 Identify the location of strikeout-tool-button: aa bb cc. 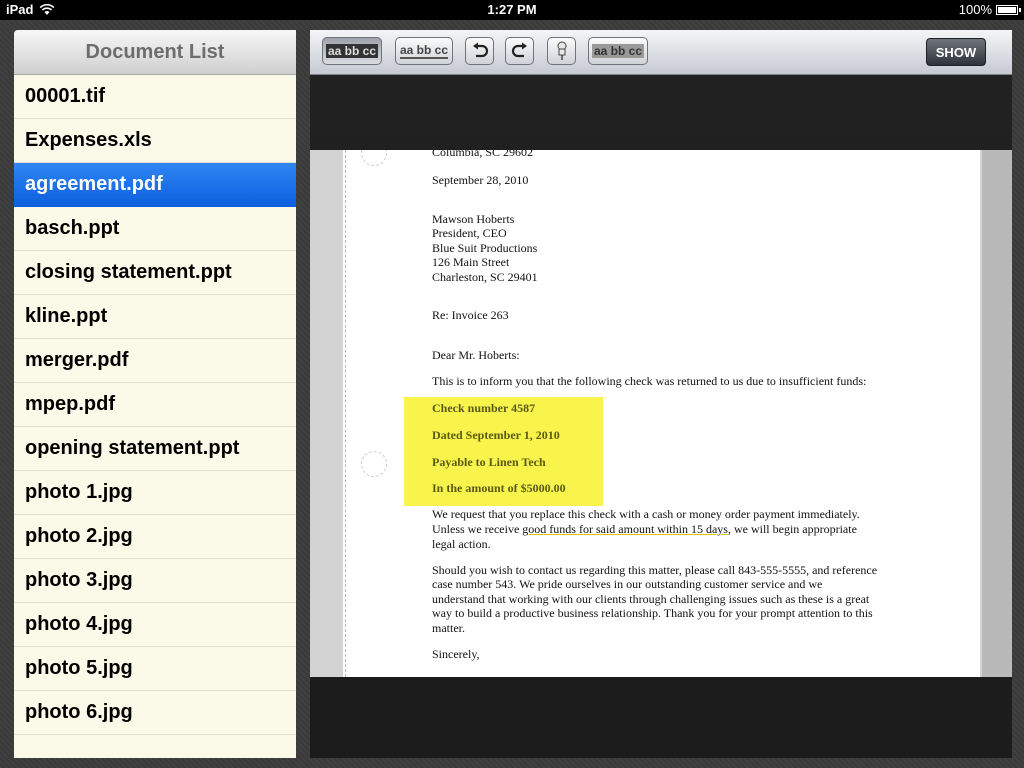
(618, 51).